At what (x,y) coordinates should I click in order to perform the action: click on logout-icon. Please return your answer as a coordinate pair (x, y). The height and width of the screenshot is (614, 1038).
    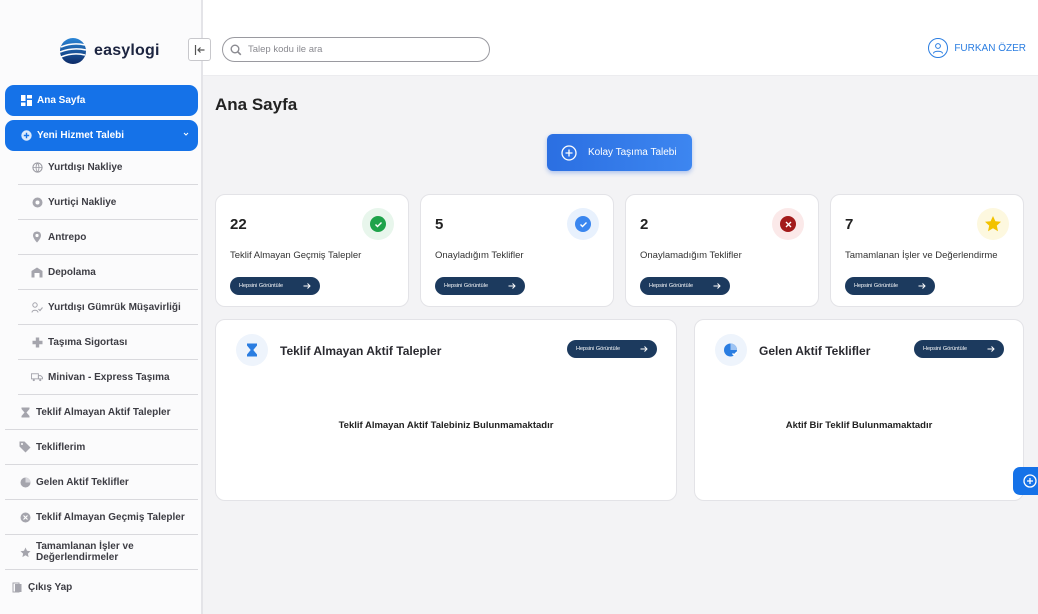
    Looking at the image, I should click on (17, 588).